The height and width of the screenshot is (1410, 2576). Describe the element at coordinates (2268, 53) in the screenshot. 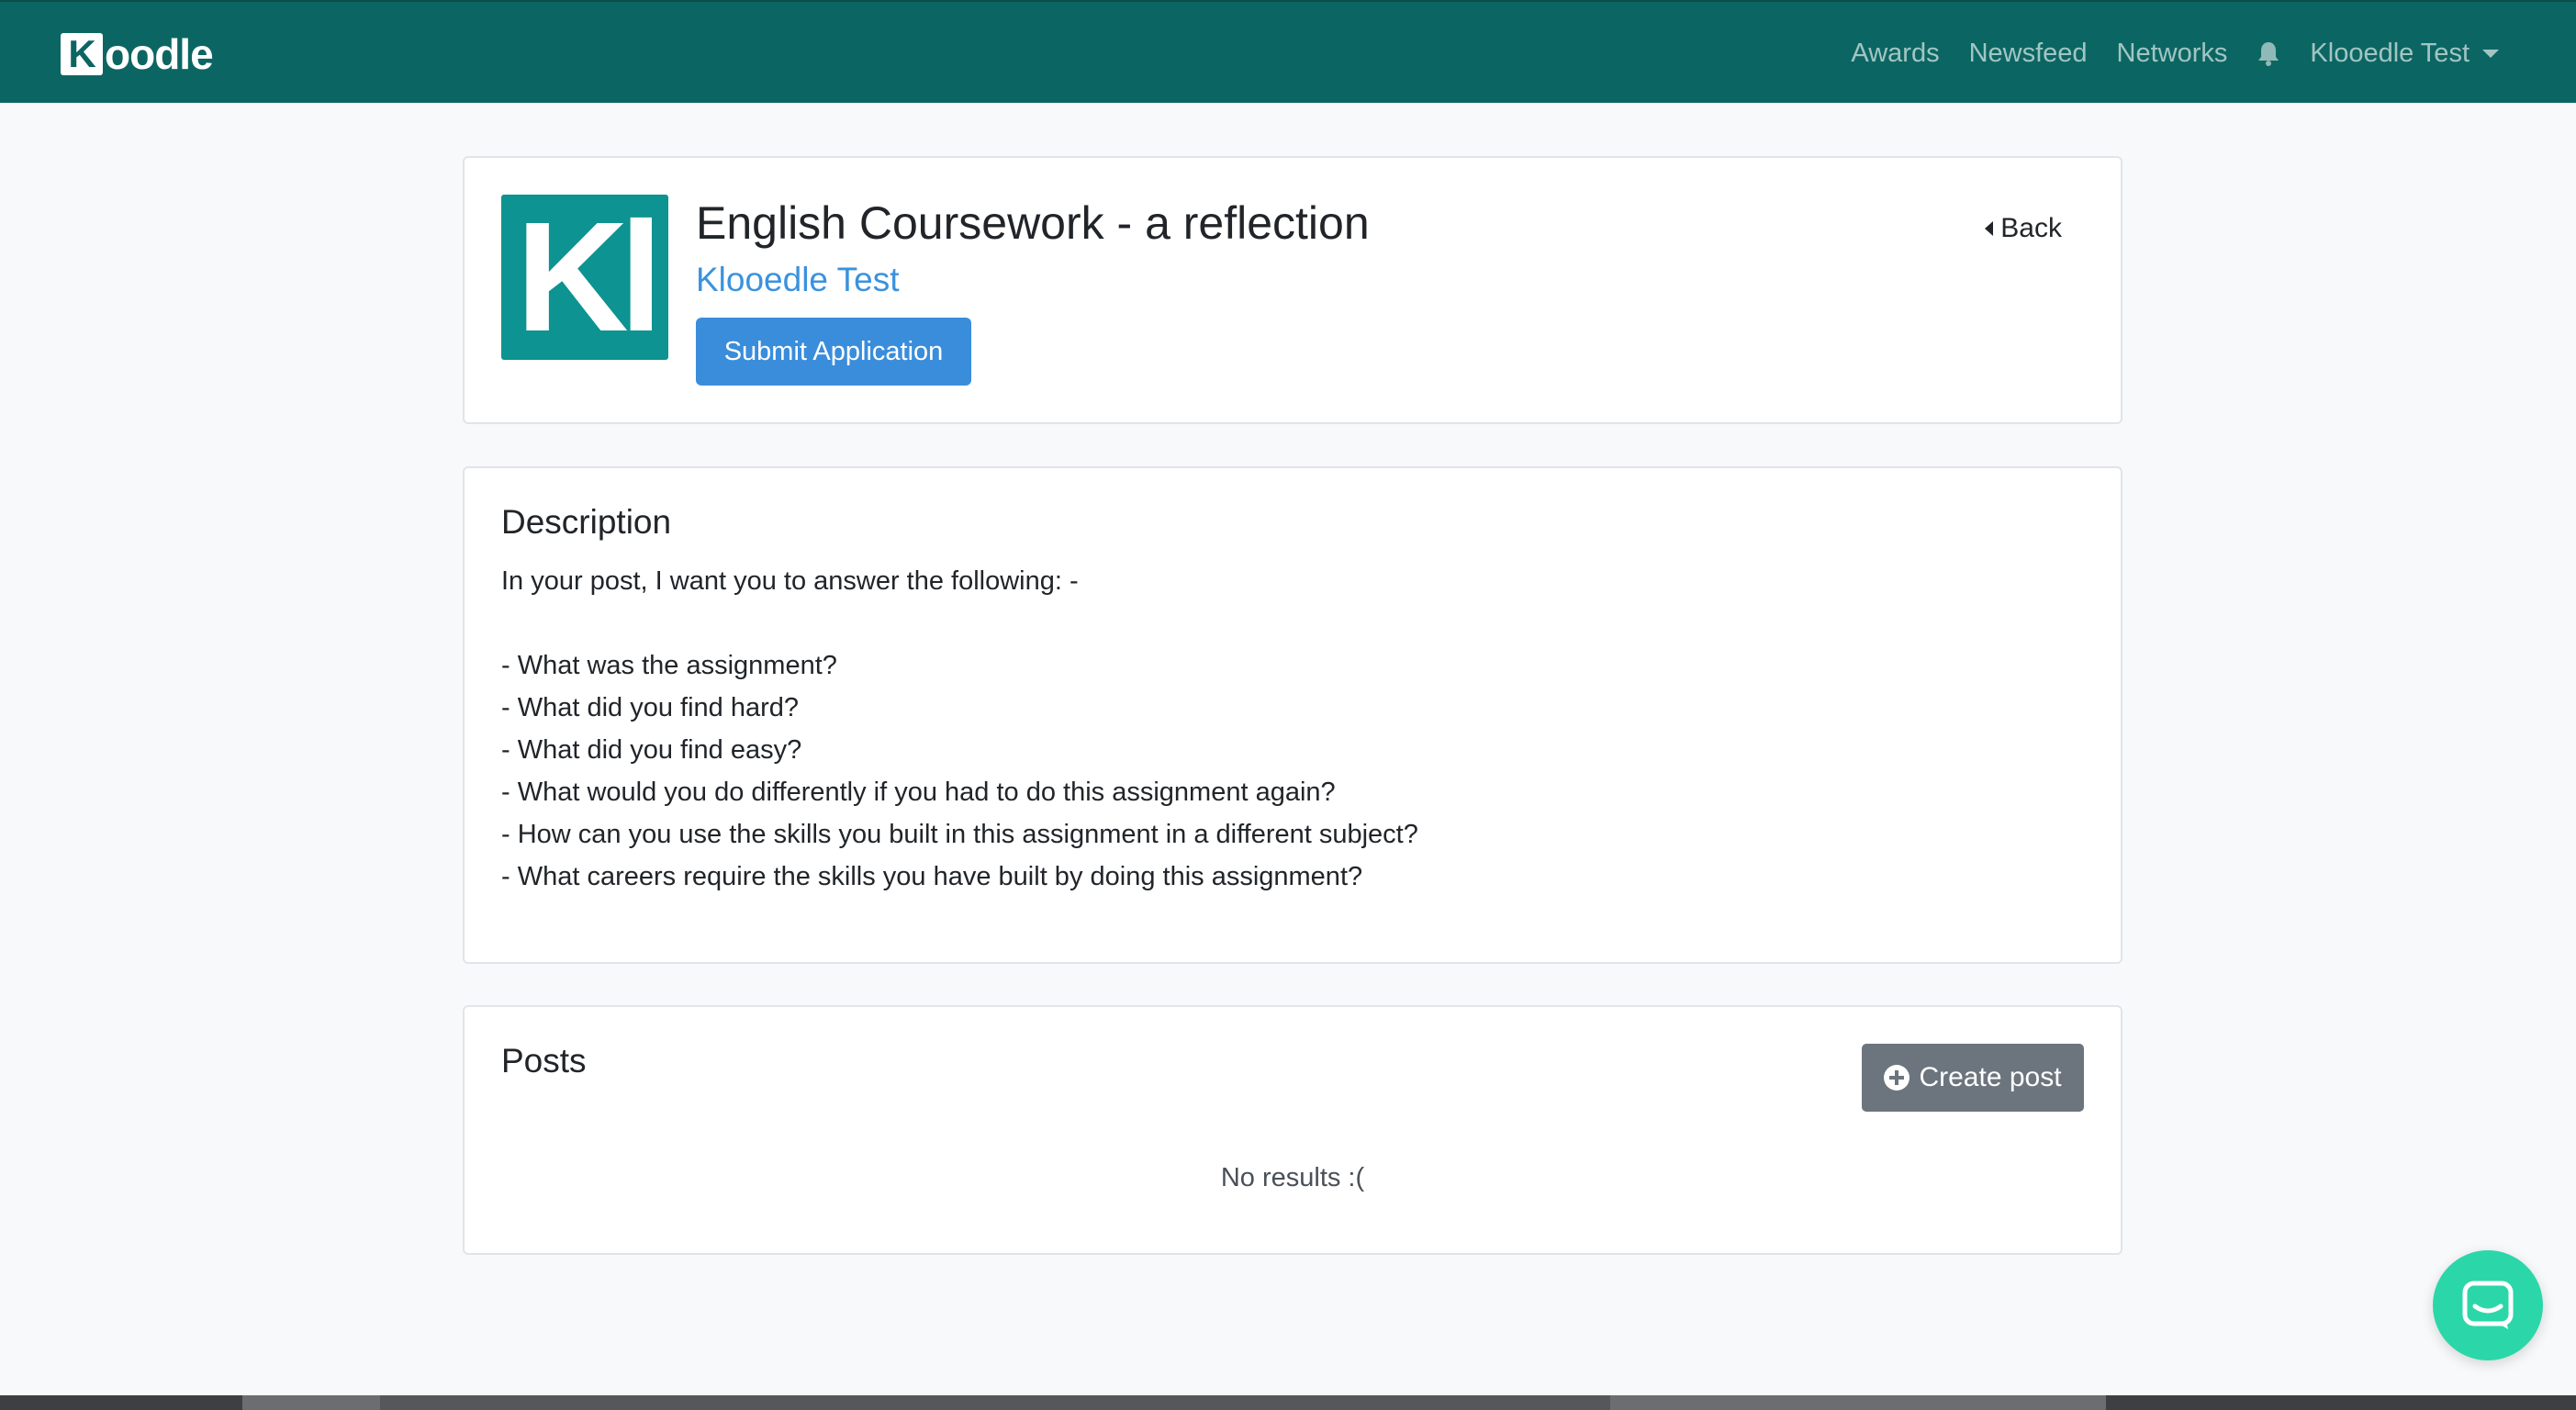

I see `bell-icon` at that location.